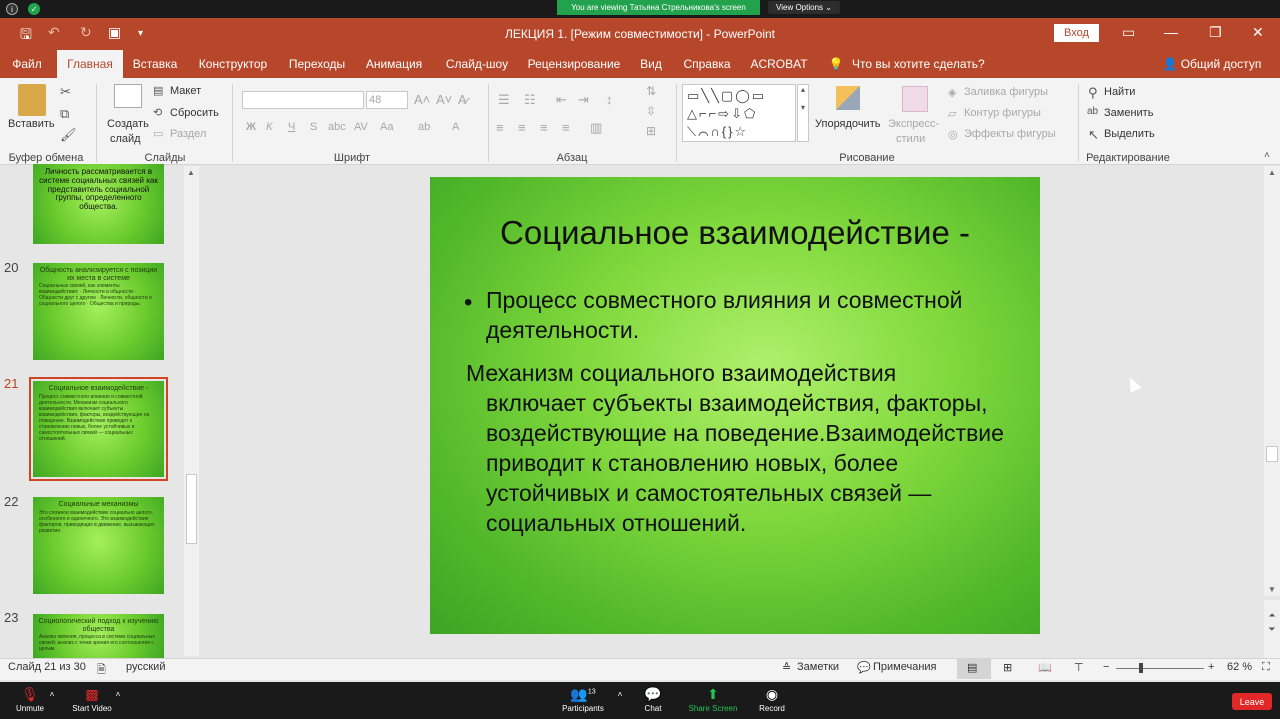 The image size is (1280, 719). I want to click on shape-fill-icon: ◈, so click(952, 92).